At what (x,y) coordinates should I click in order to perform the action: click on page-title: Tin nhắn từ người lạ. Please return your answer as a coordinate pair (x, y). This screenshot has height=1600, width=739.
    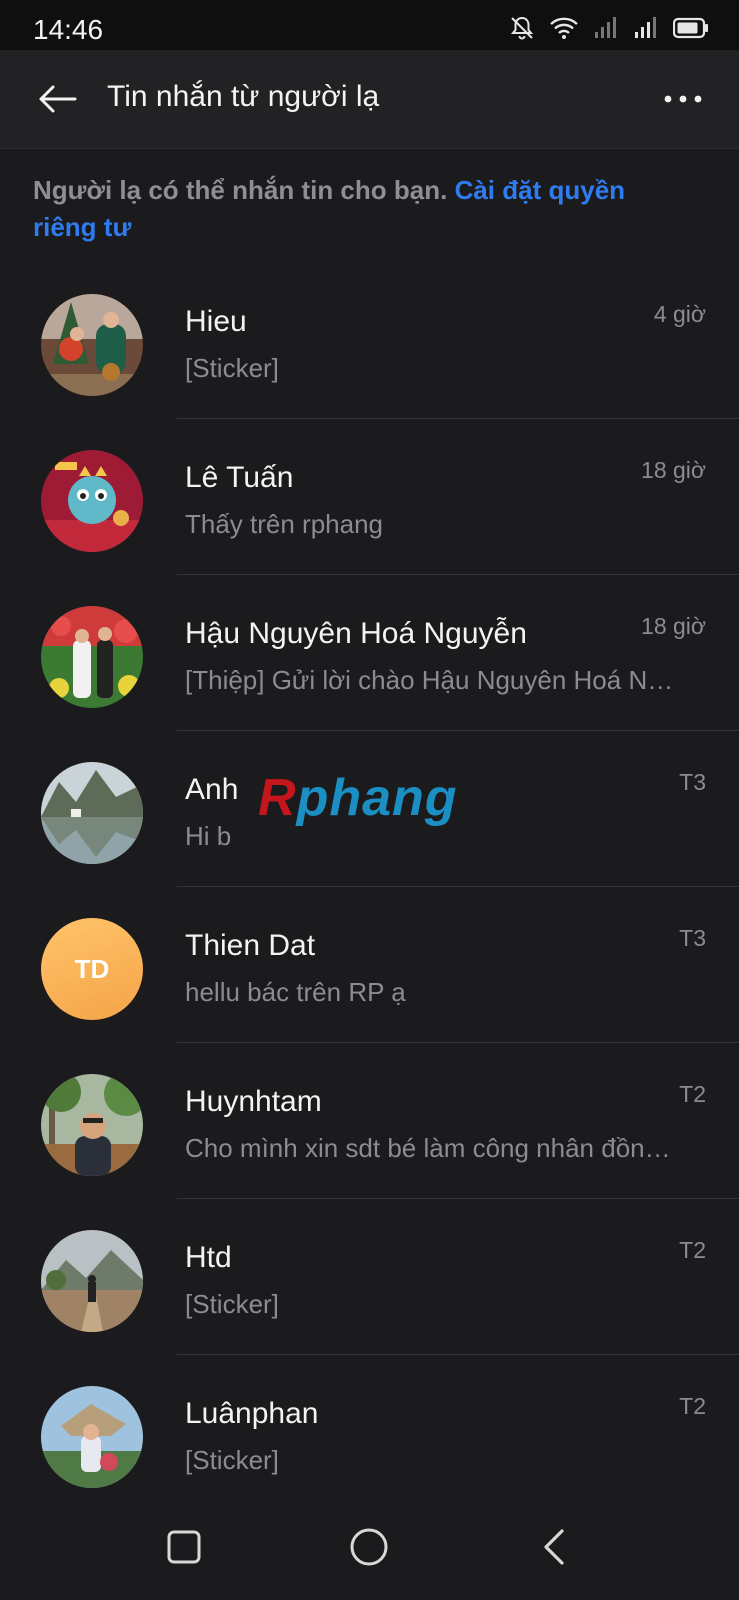
    Looking at the image, I should click on (243, 96).